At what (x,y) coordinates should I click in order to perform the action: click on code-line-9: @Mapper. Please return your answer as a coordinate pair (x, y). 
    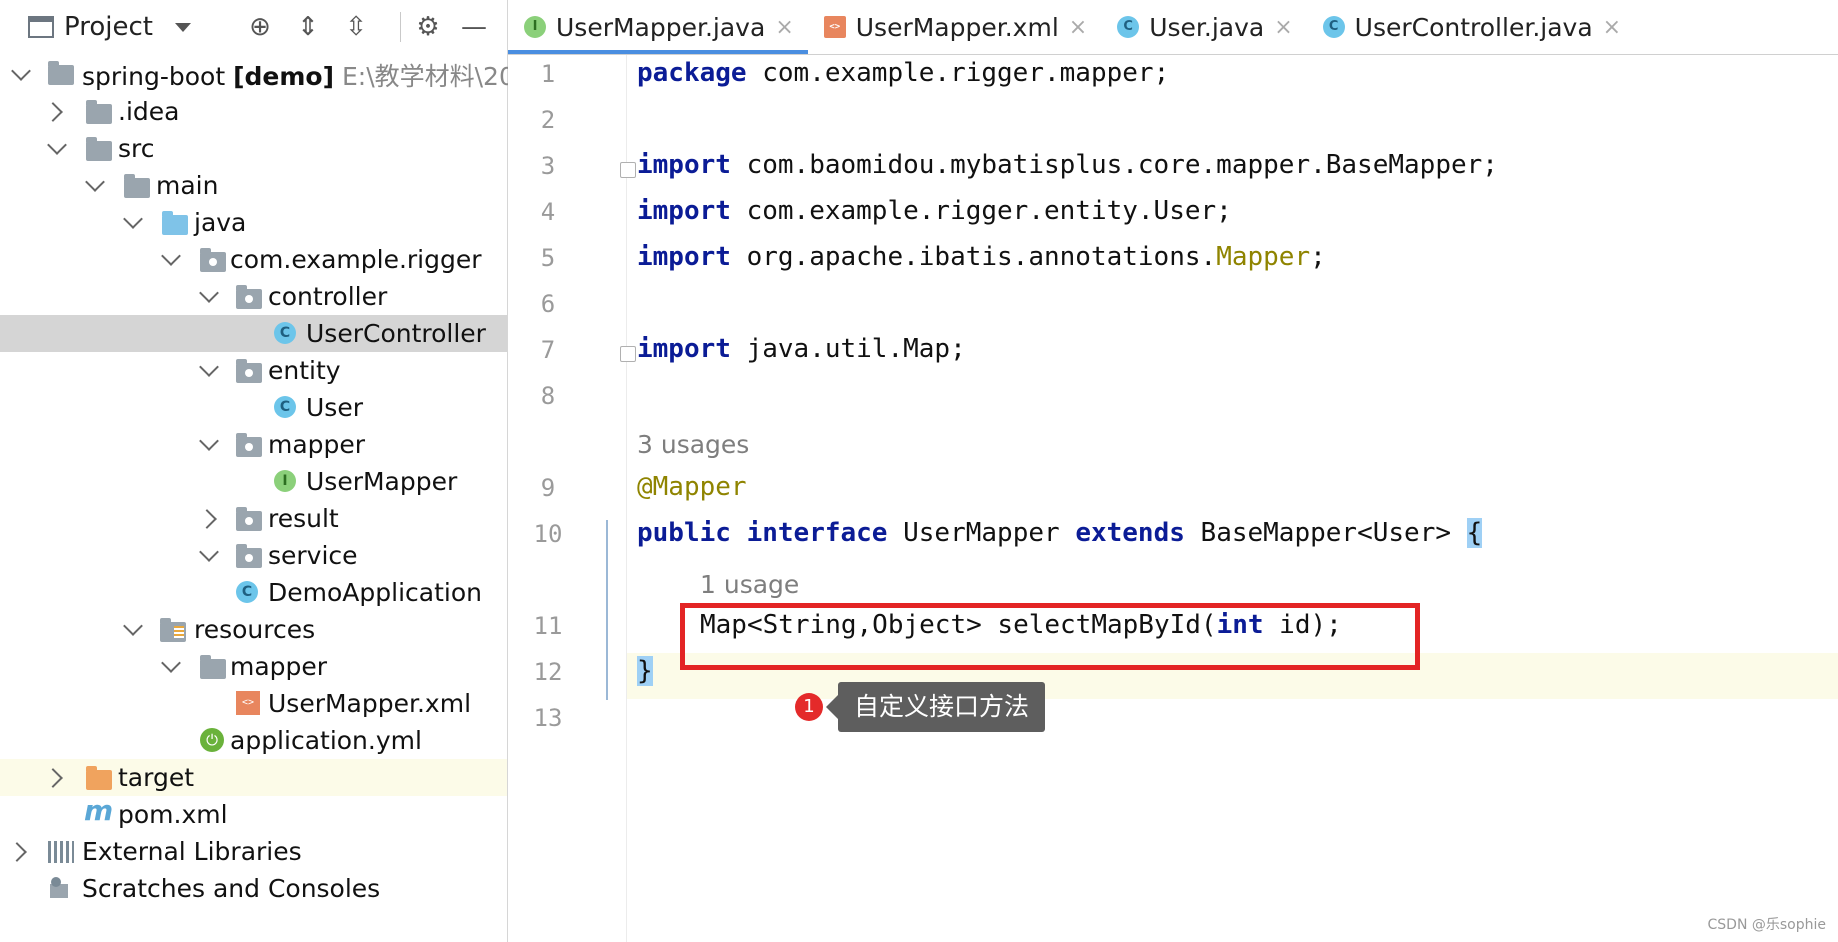
    Looking at the image, I should click on (692, 487).